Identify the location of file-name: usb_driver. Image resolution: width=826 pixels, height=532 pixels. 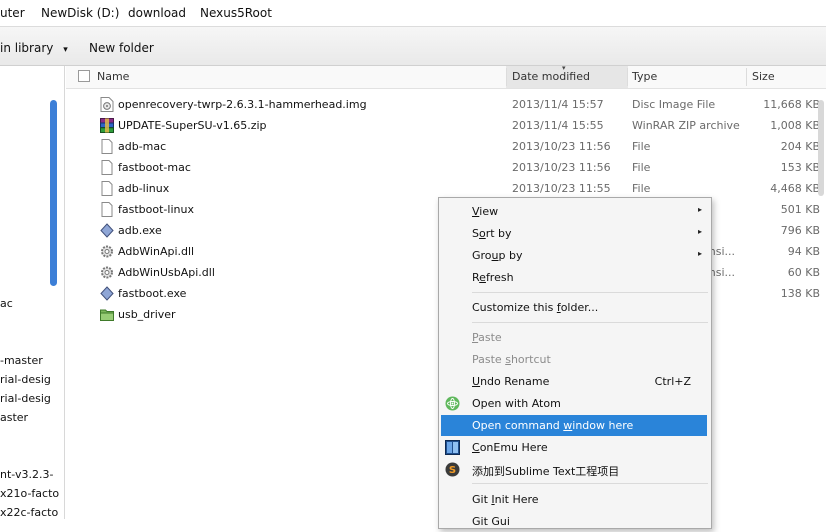
(147, 314).